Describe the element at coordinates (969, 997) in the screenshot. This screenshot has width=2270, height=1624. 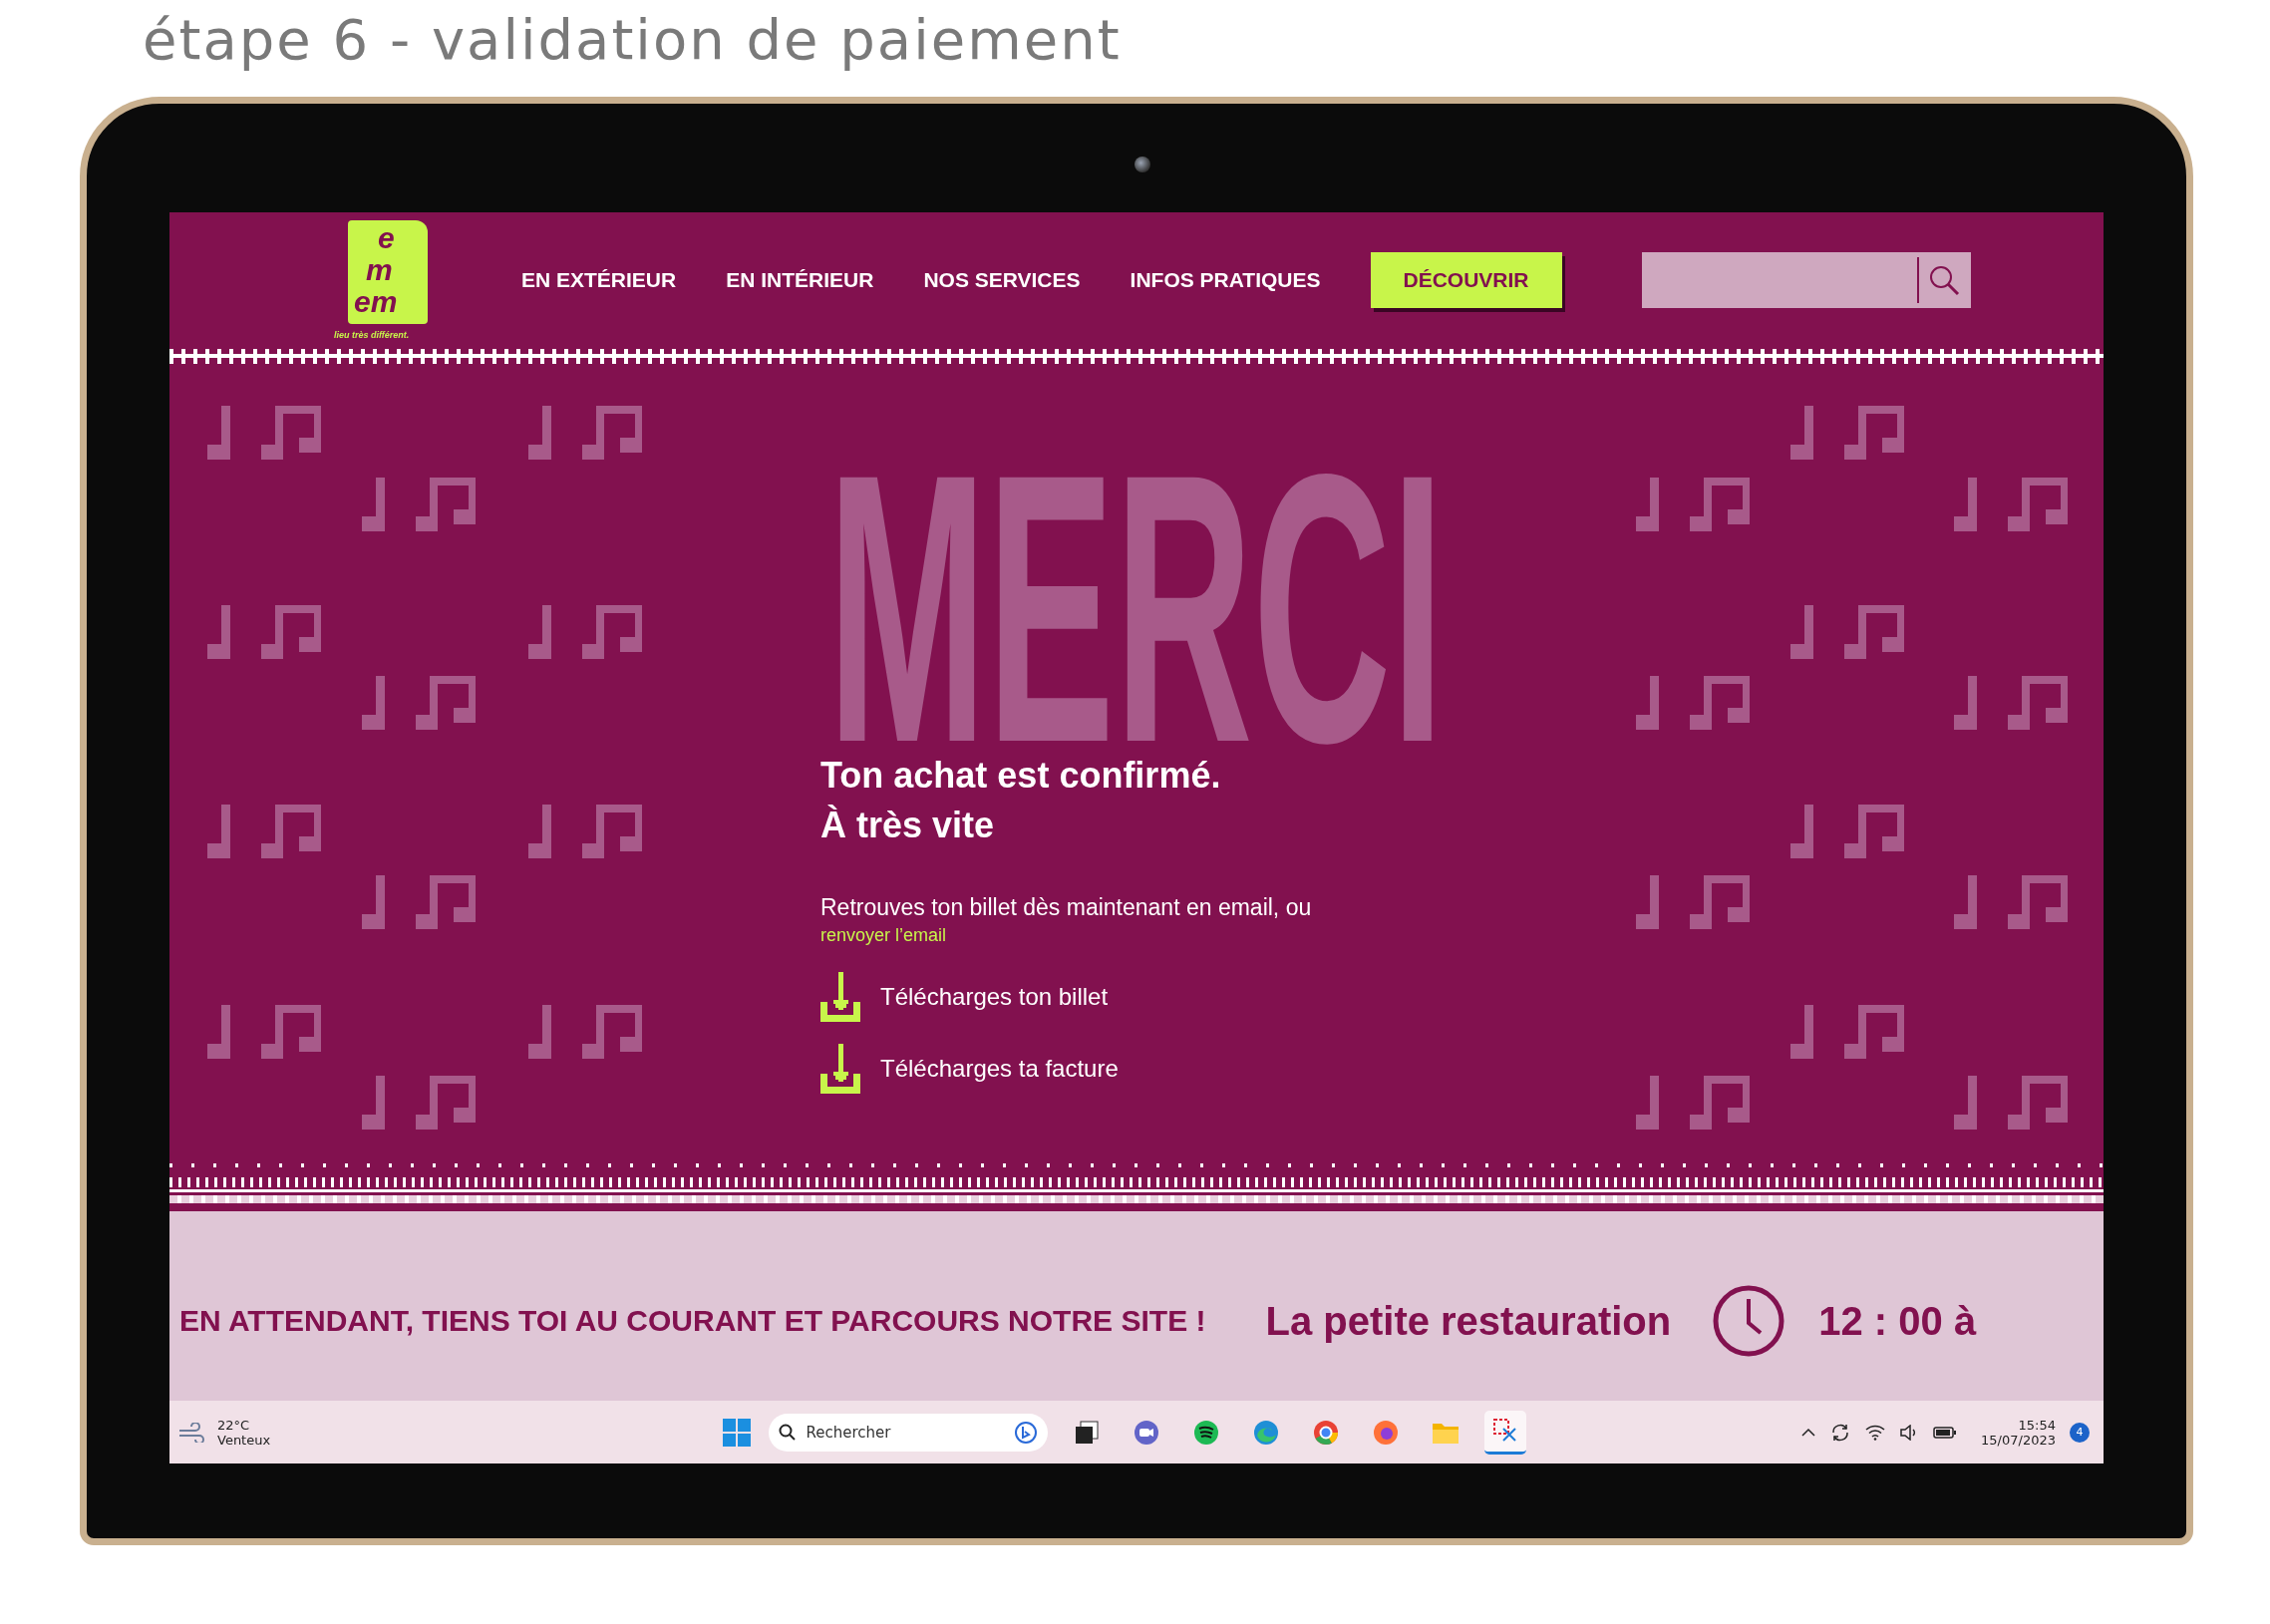
I see `download-link: Télécharges ton billet` at that location.